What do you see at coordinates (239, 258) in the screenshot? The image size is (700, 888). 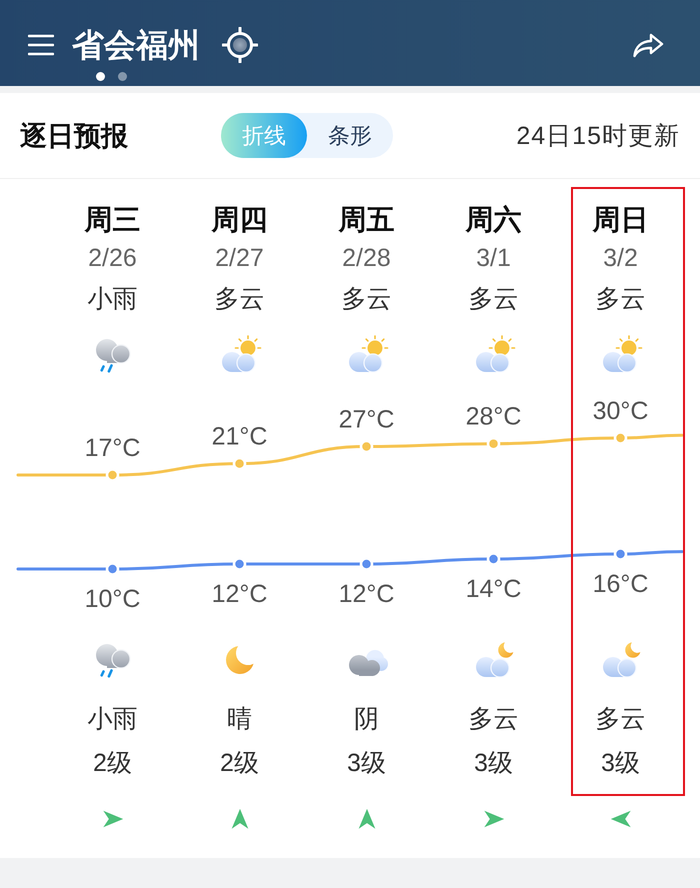 I see `date-label: 2/27` at bounding box center [239, 258].